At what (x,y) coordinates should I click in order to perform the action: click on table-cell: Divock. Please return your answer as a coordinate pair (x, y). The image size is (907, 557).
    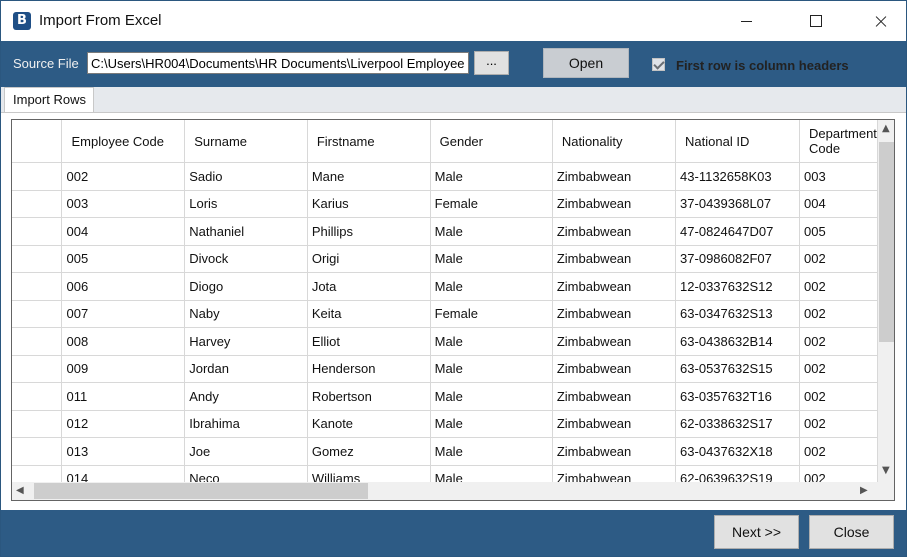
    Looking at the image, I should click on (246, 259).